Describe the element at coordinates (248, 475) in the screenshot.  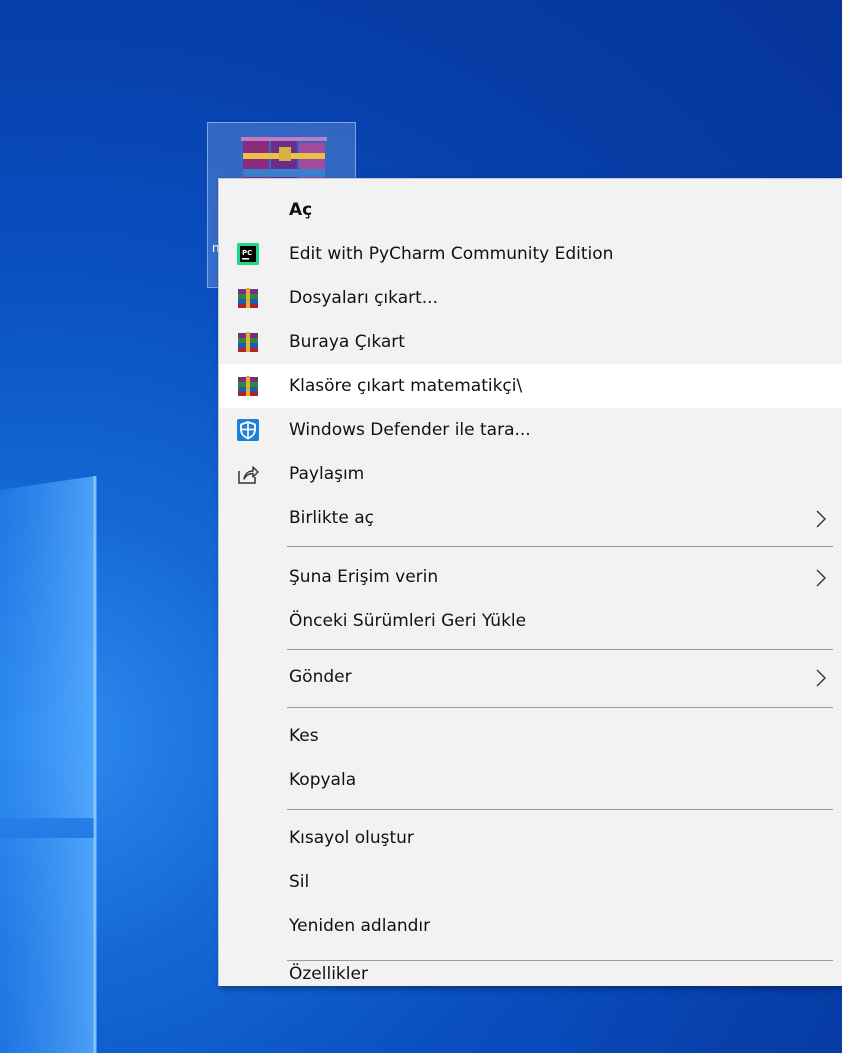
I see `share-icon` at that location.